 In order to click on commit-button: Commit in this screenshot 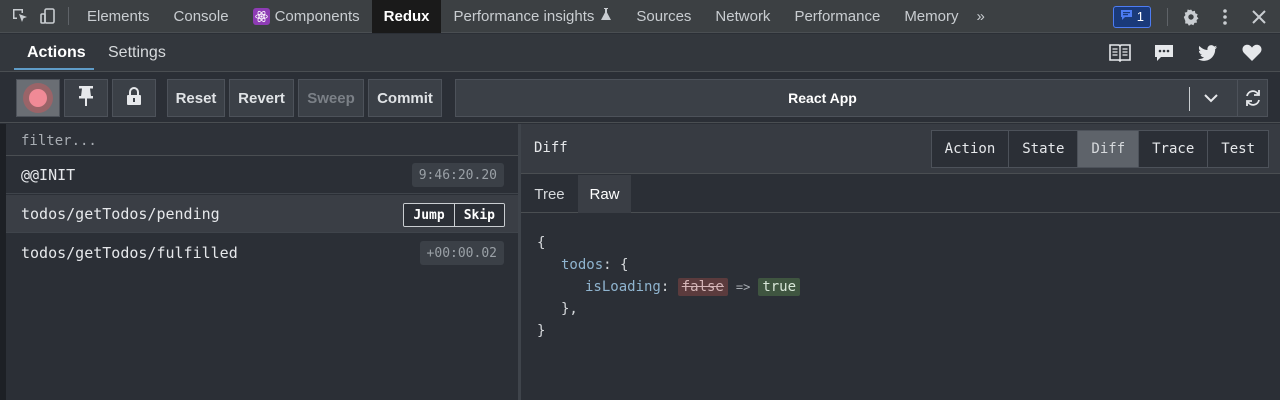, I will do `click(405, 98)`.